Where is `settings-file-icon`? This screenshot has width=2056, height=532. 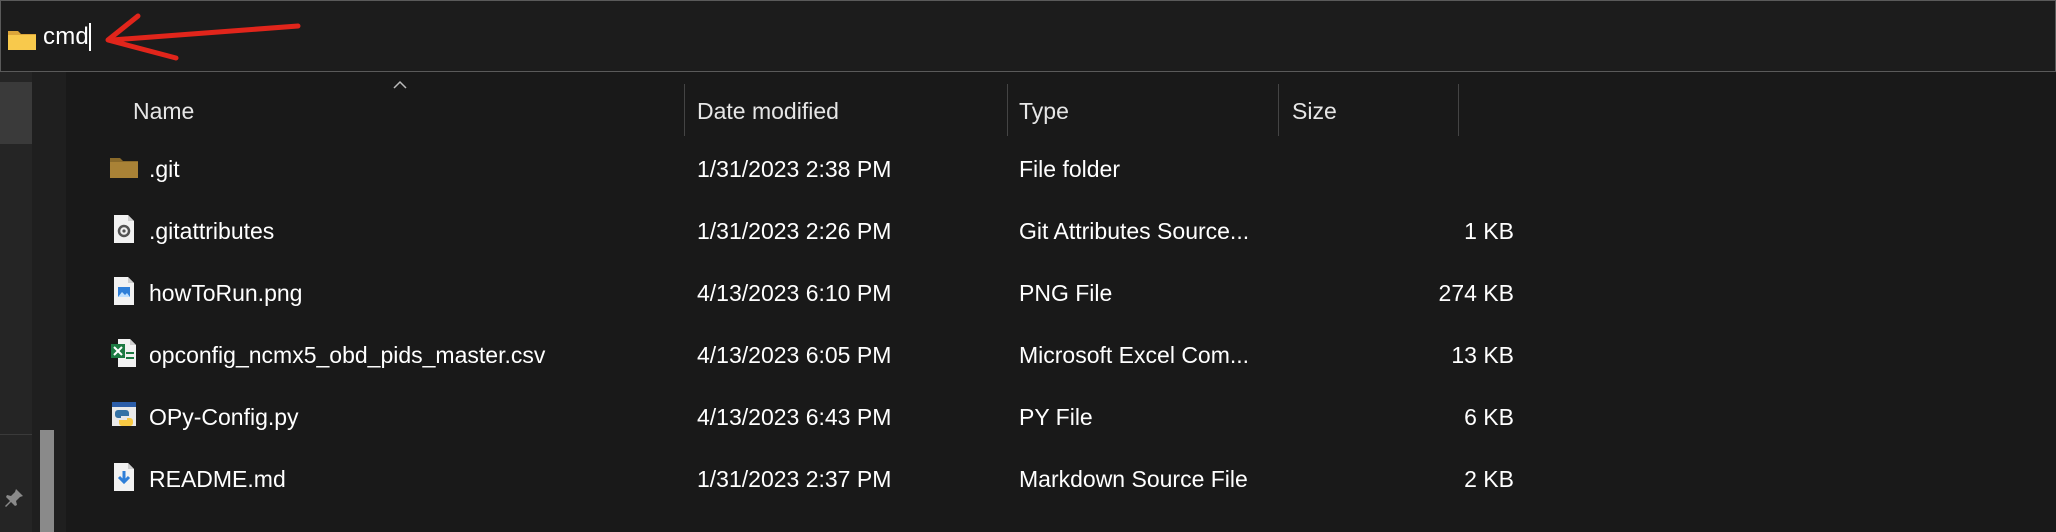 settings-file-icon is located at coordinates (124, 229).